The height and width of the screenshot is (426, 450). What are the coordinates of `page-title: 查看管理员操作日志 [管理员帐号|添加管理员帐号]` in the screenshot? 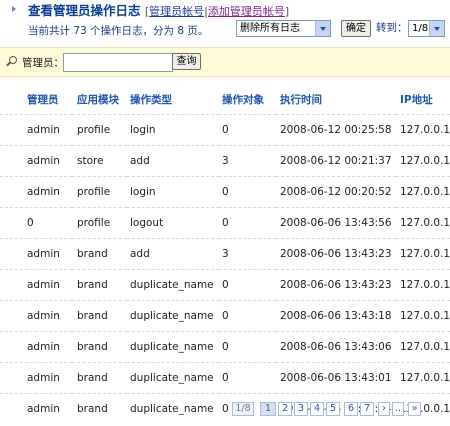 It's located at (158, 9).